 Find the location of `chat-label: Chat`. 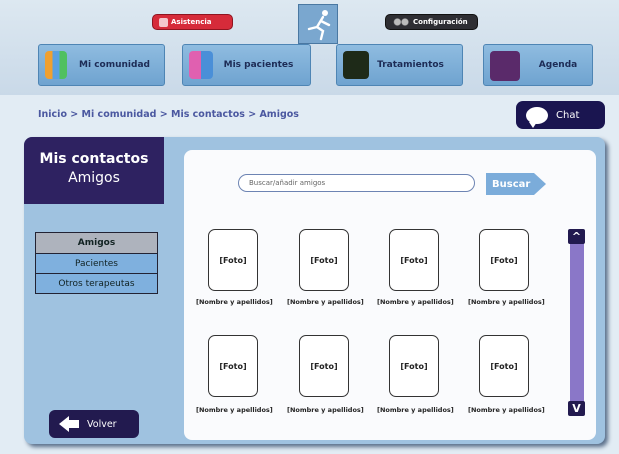

chat-label: Chat is located at coordinates (568, 115).